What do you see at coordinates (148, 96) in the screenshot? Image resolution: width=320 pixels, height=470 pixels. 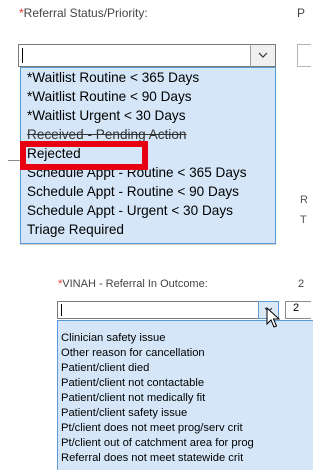 I see `list-item: *Waitlist Routine < 90 Days` at bounding box center [148, 96].